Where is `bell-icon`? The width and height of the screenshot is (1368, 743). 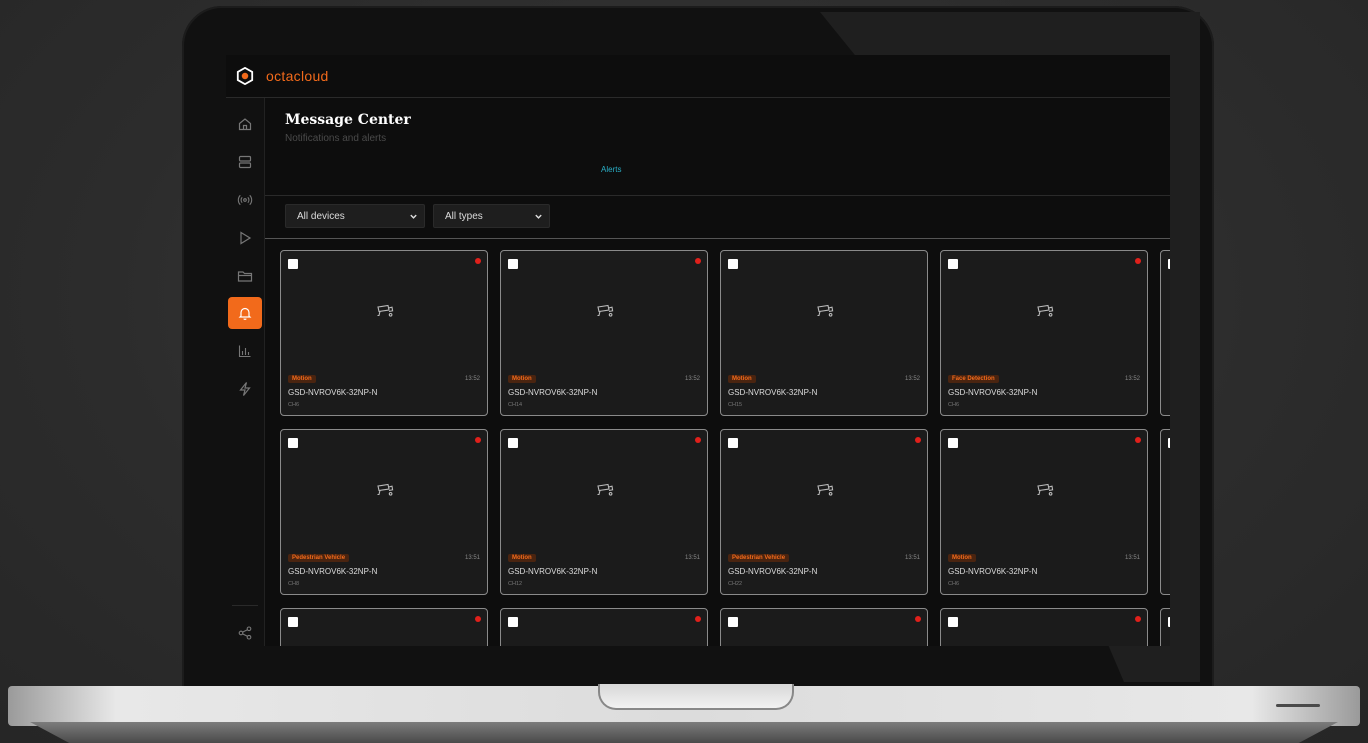
bell-icon is located at coordinates (245, 313).